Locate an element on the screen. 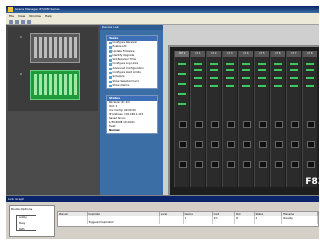  chassis-brand-label: F83 is located at coordinates (312, 182).